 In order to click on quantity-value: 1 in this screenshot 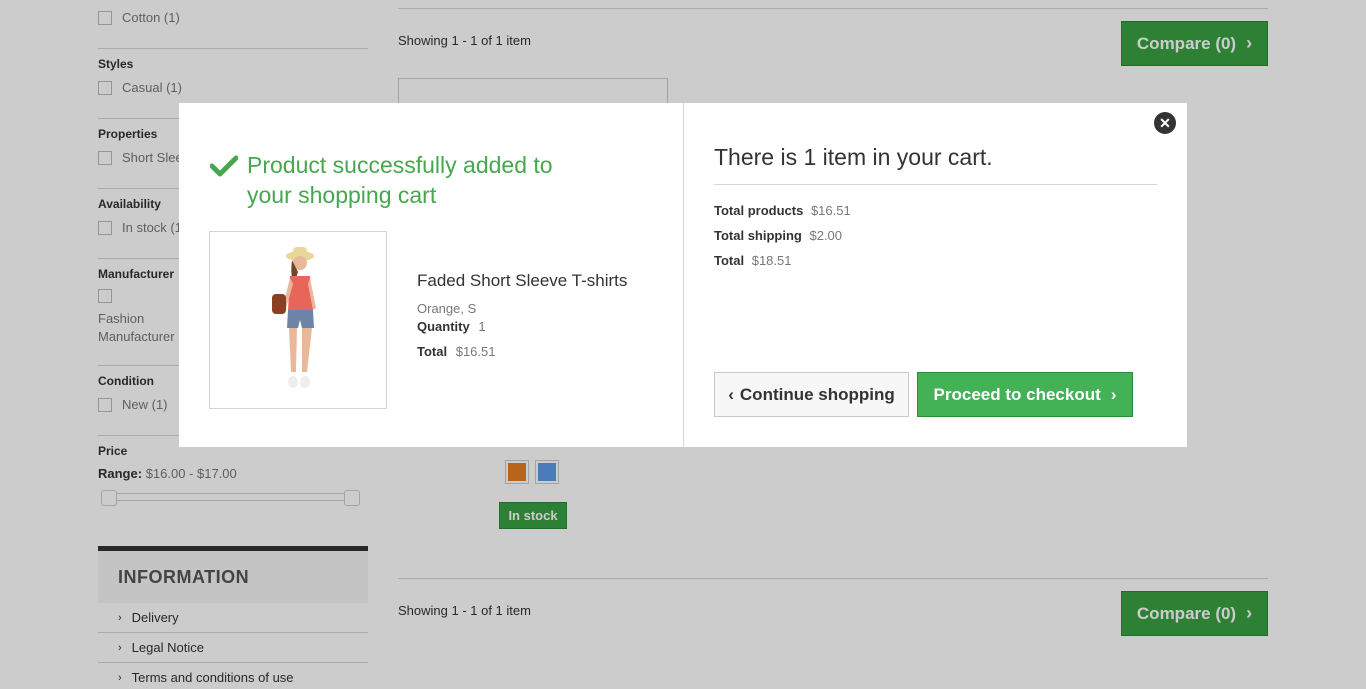, I will do `click(482, 326)`.